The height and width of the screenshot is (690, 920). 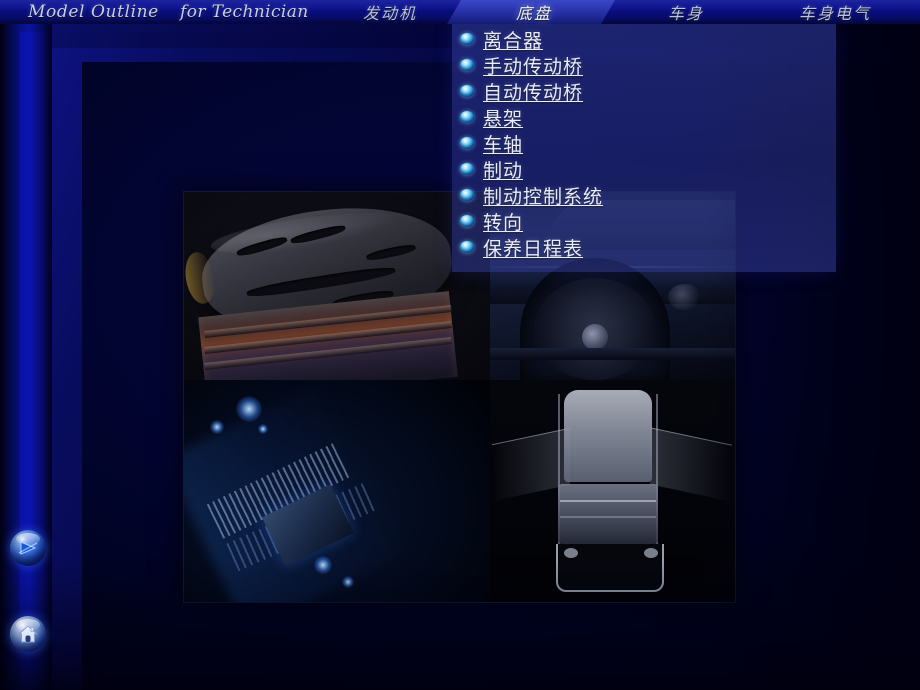 What do you see at coordinates (644, 39) in the screenshot?
I see `menu-item: 离合器` at bounding box center [644, 39].